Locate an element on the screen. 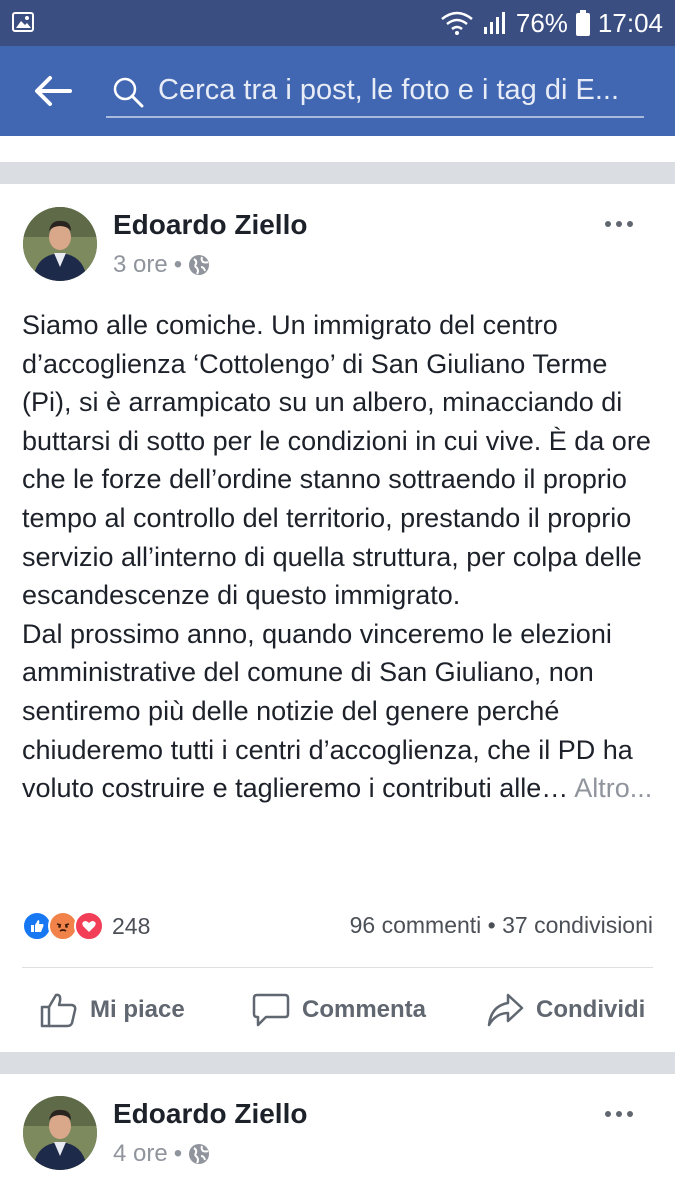  search-icon is located at coordinates (128, 92).